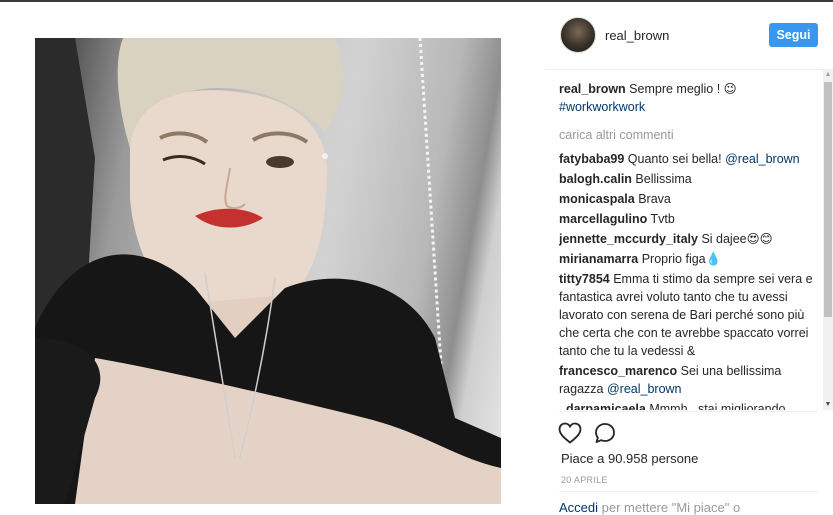 This screenshot has width=833, height=515. What do you see at coordinates (603, 219) in the screenshot?
I see `comment-username: marcellagulino` at bounding box center [603, 219].